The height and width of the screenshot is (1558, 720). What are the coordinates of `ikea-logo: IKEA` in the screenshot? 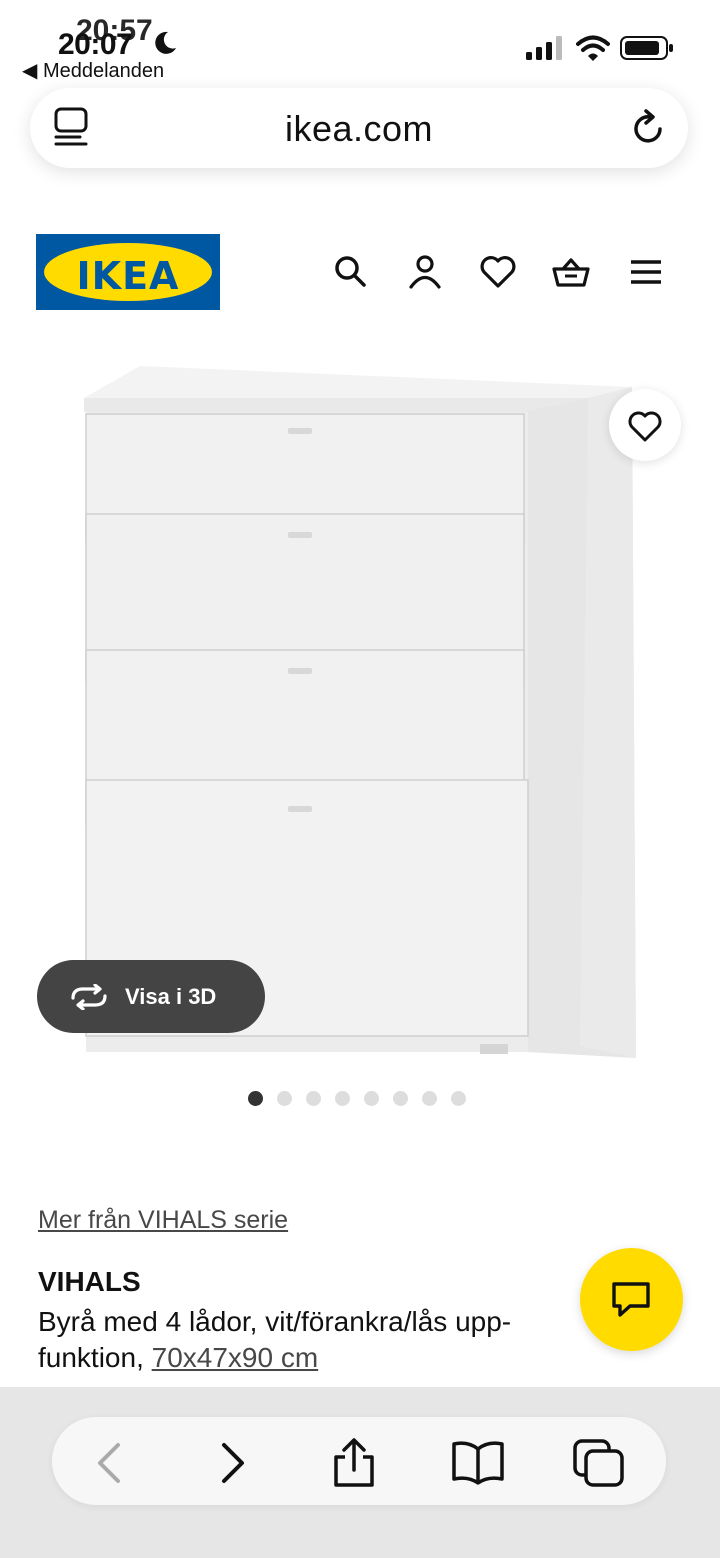 It's located at (128, 272).